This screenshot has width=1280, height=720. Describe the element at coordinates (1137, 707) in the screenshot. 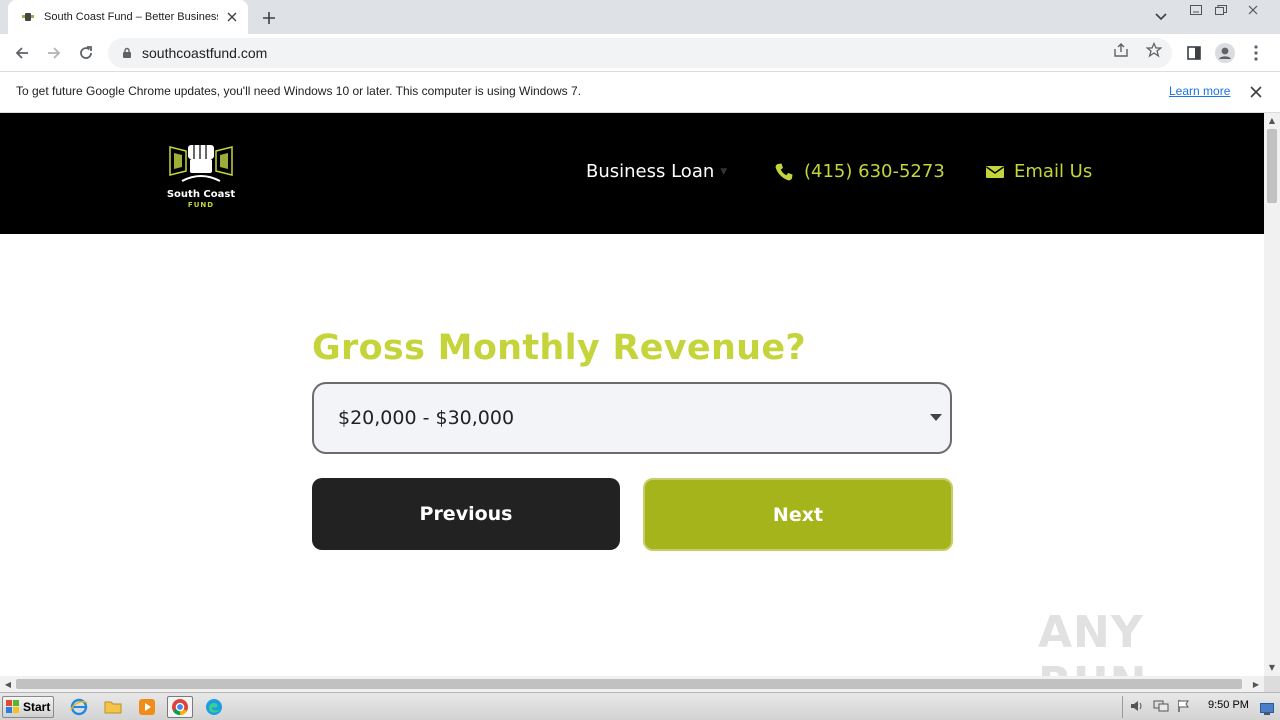

I see `volume-icon` at that location.